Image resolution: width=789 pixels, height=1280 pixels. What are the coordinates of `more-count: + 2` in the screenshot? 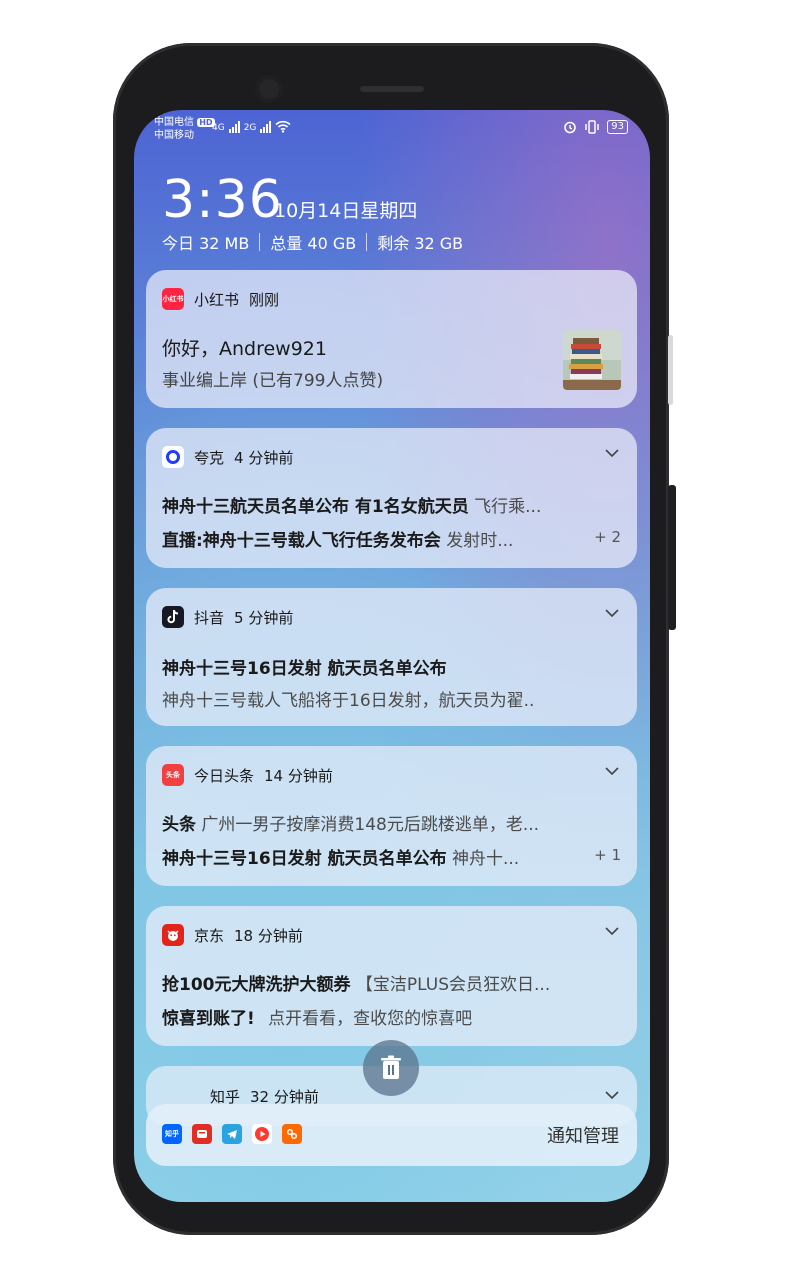 It's located at (607, 537).